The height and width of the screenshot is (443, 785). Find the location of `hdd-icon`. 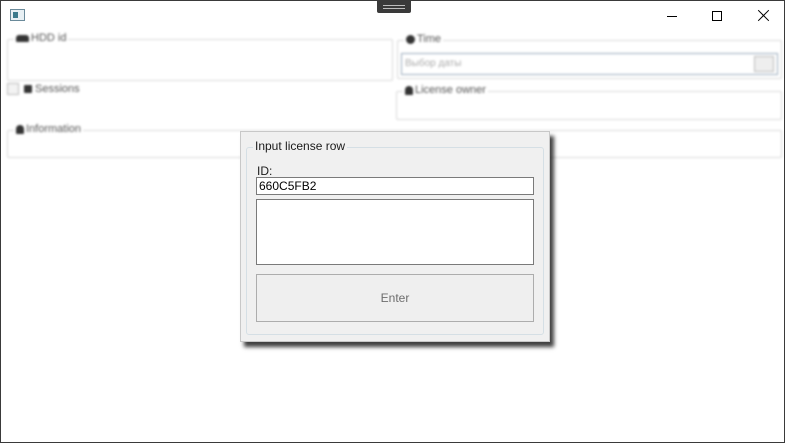

hdd-icon is located at coordinates (22, 38).